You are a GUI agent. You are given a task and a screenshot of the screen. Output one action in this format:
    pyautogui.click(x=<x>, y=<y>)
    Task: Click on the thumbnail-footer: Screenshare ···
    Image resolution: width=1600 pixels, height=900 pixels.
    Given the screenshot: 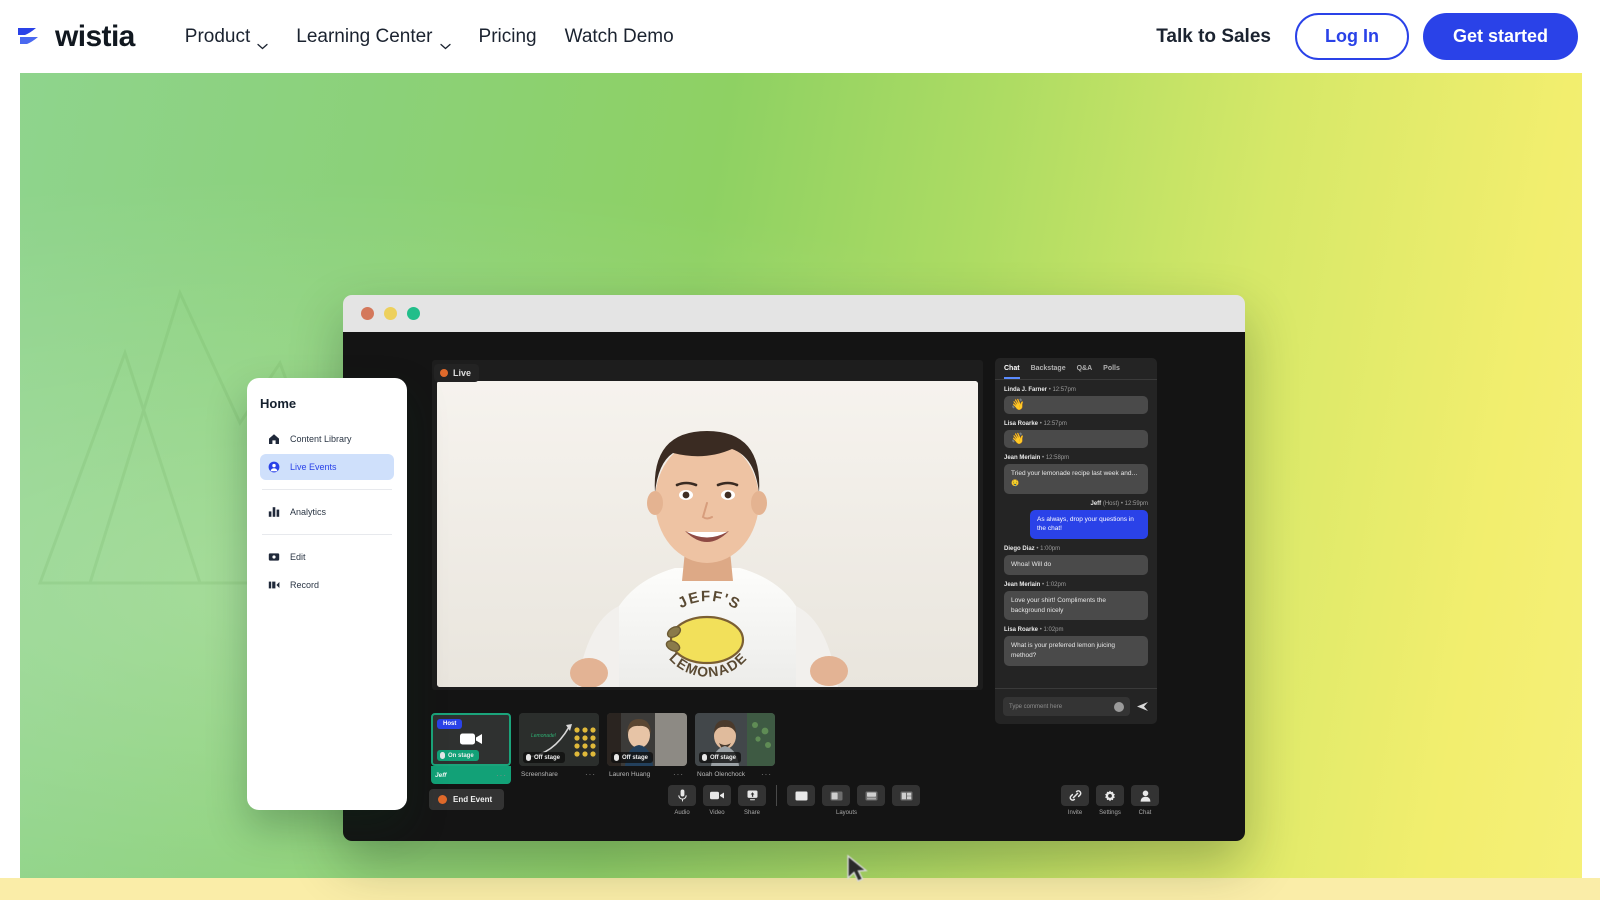 What is the action you would take?
    pyautogui.click(x=559, y=772)
    